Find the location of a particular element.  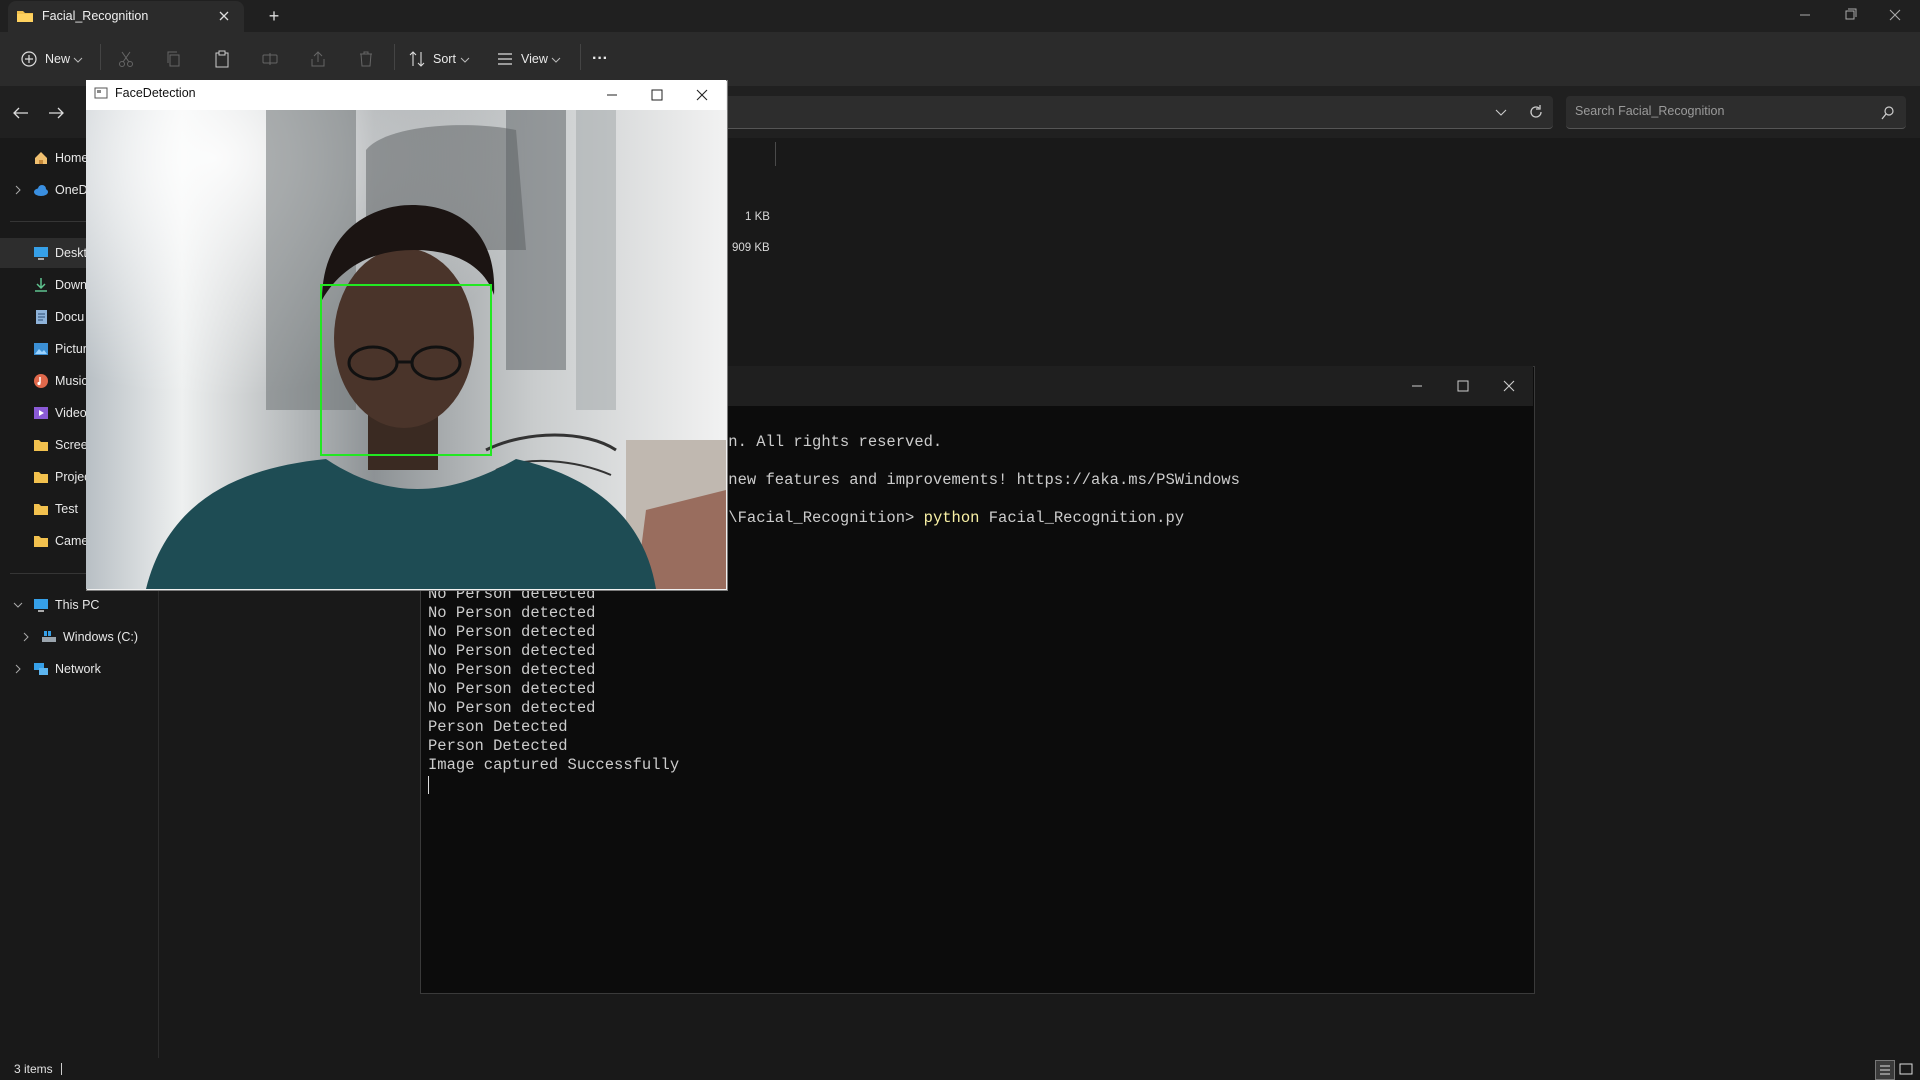

sidebar-item-label: OneD is located at coordinates (71, 190).